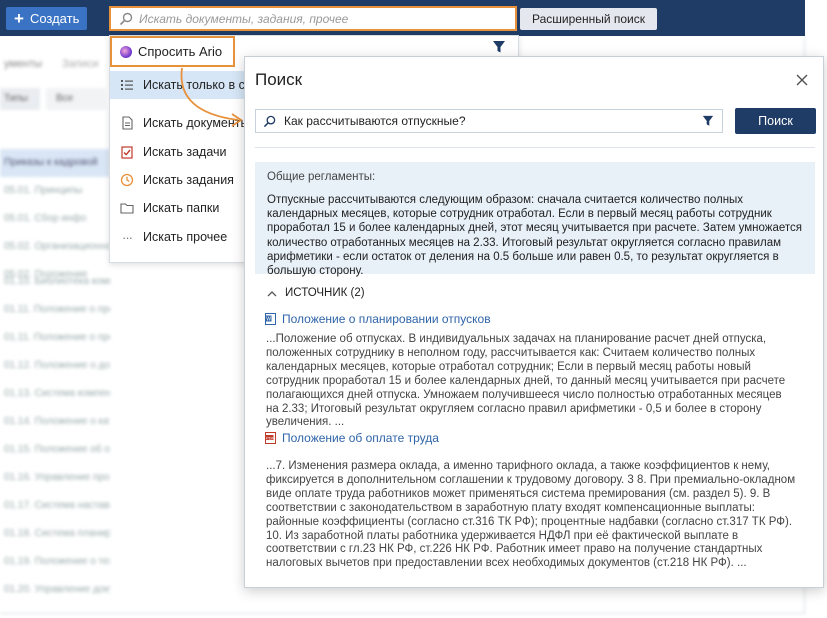  What do you see at coordinates (55, 163) in the screenshot?
I see `background-row: Приказы к кадровой` at bounding box center [55, 163].